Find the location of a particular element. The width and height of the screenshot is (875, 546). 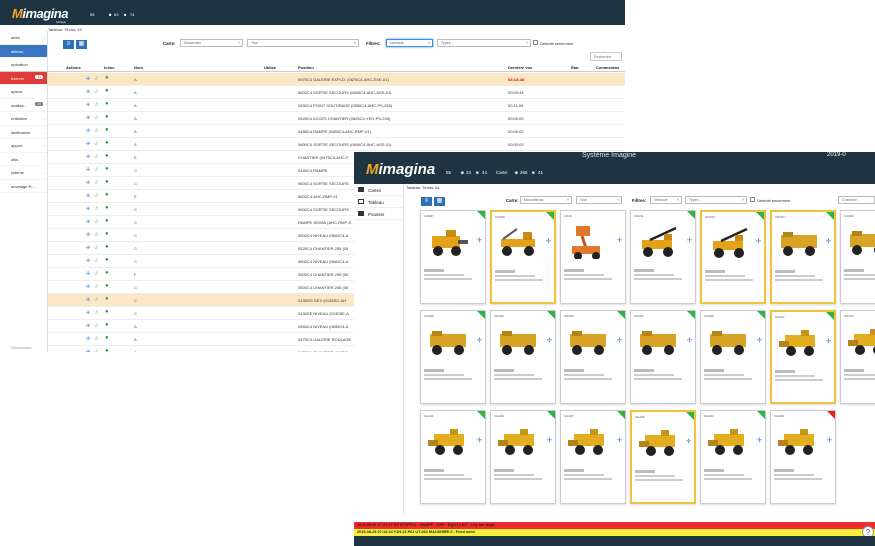

vehicle-card: CHA03 ✢ is located at coordinates (733, 457).